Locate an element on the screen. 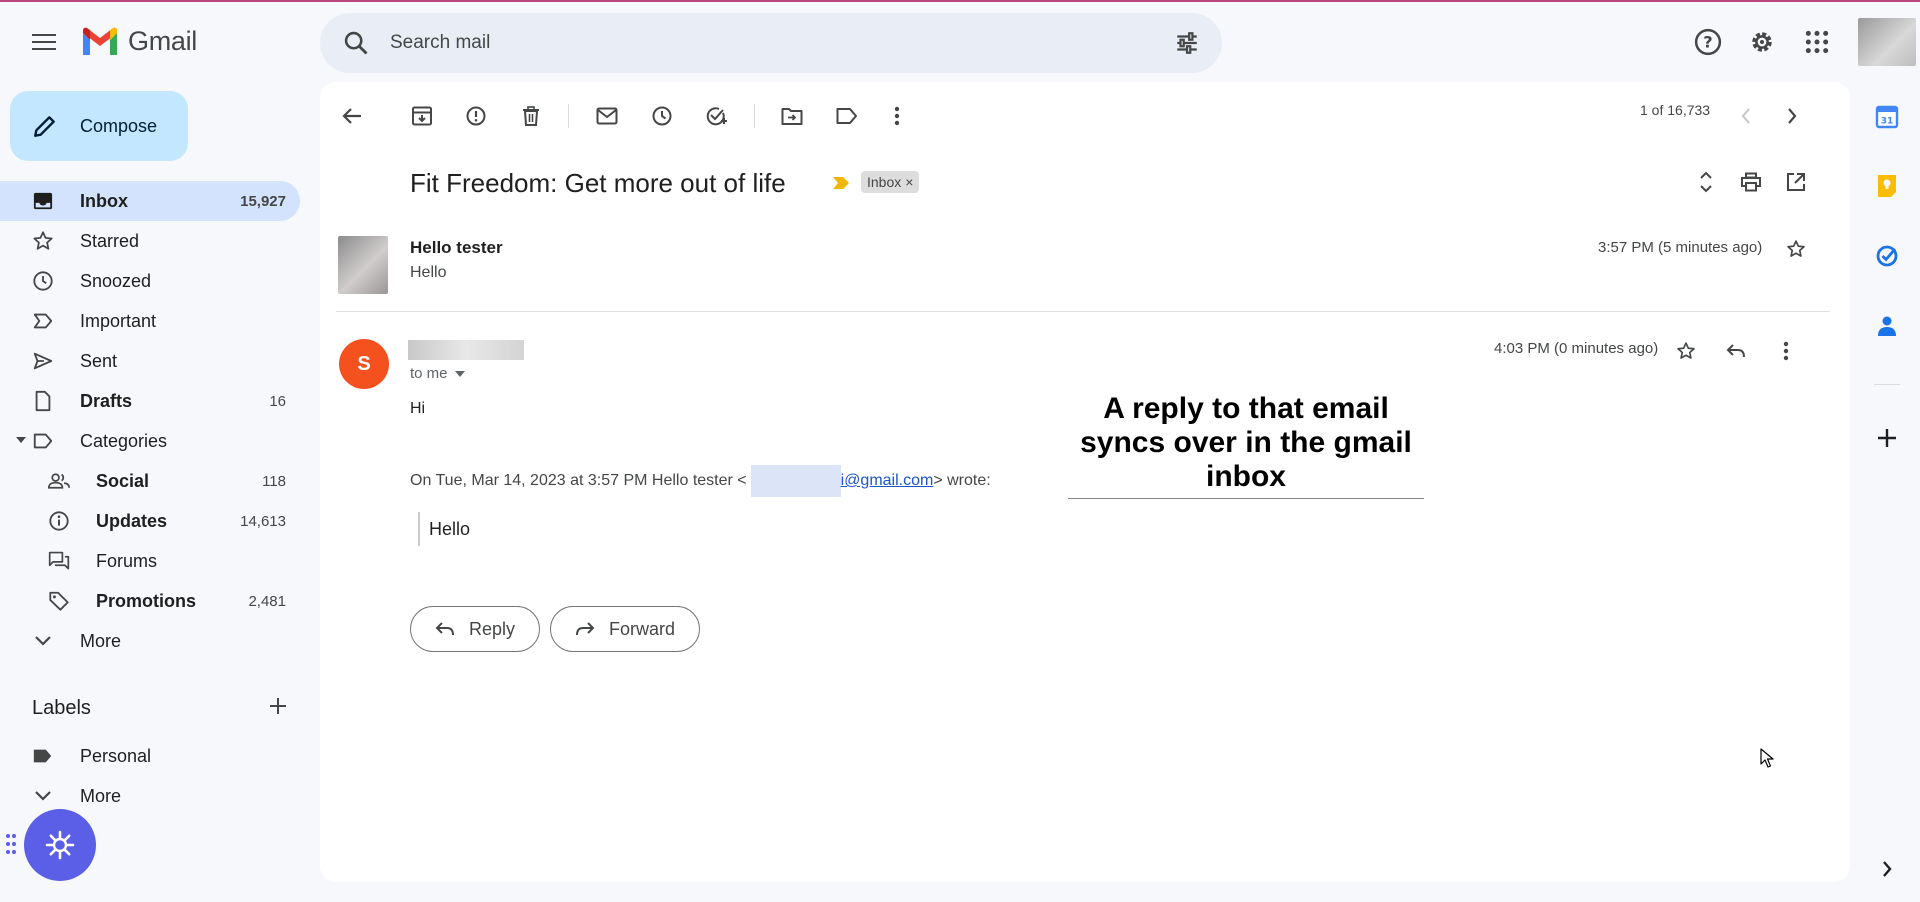  chevron-right-icon is located at coordinates (1887, 869).